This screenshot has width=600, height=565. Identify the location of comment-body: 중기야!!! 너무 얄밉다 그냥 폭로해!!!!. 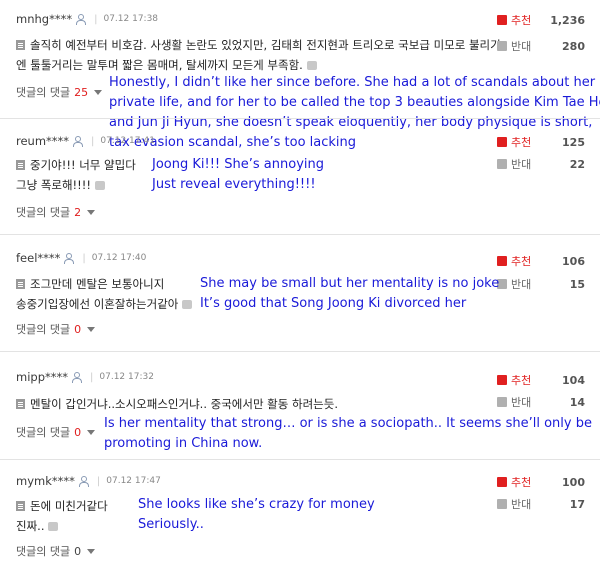
(76, 175).